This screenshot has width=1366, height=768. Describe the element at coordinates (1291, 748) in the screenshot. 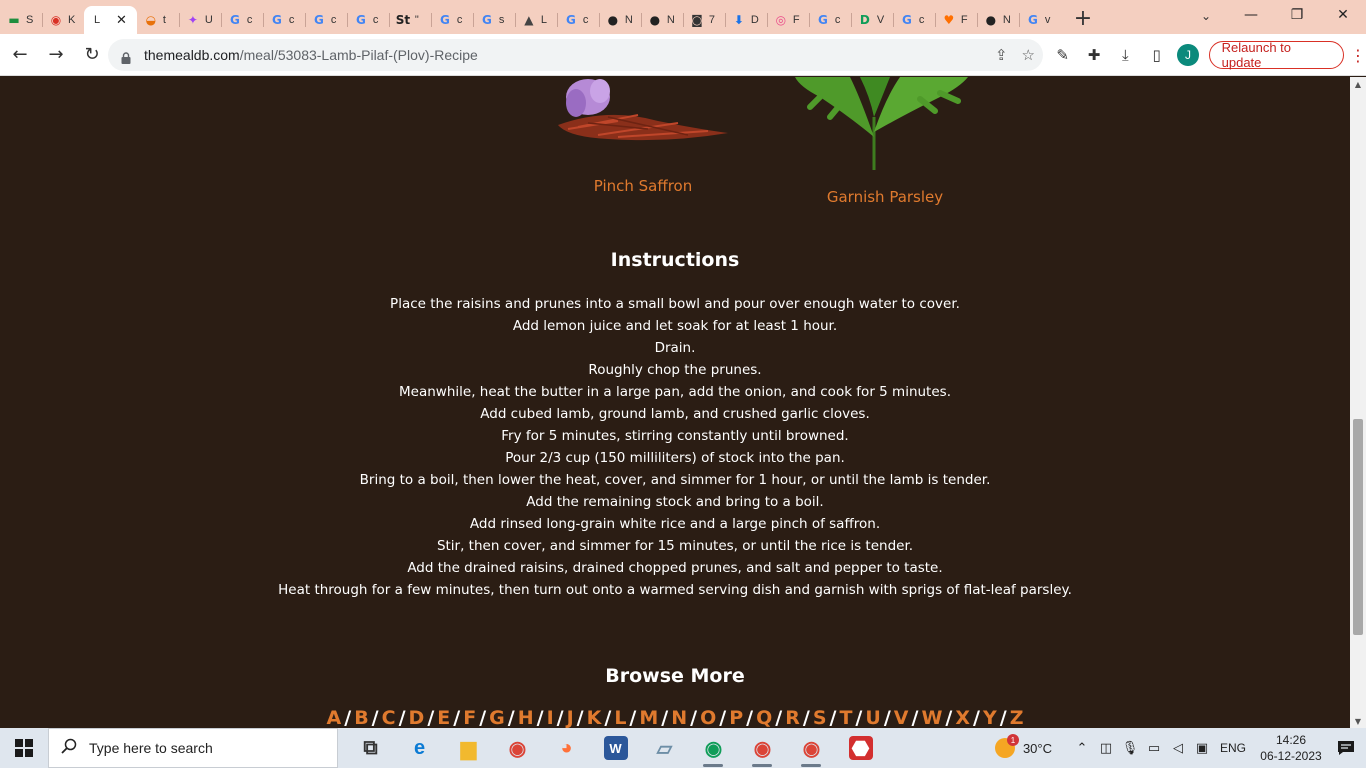

I see `clock: 14:26 06-12-2023` at that location.